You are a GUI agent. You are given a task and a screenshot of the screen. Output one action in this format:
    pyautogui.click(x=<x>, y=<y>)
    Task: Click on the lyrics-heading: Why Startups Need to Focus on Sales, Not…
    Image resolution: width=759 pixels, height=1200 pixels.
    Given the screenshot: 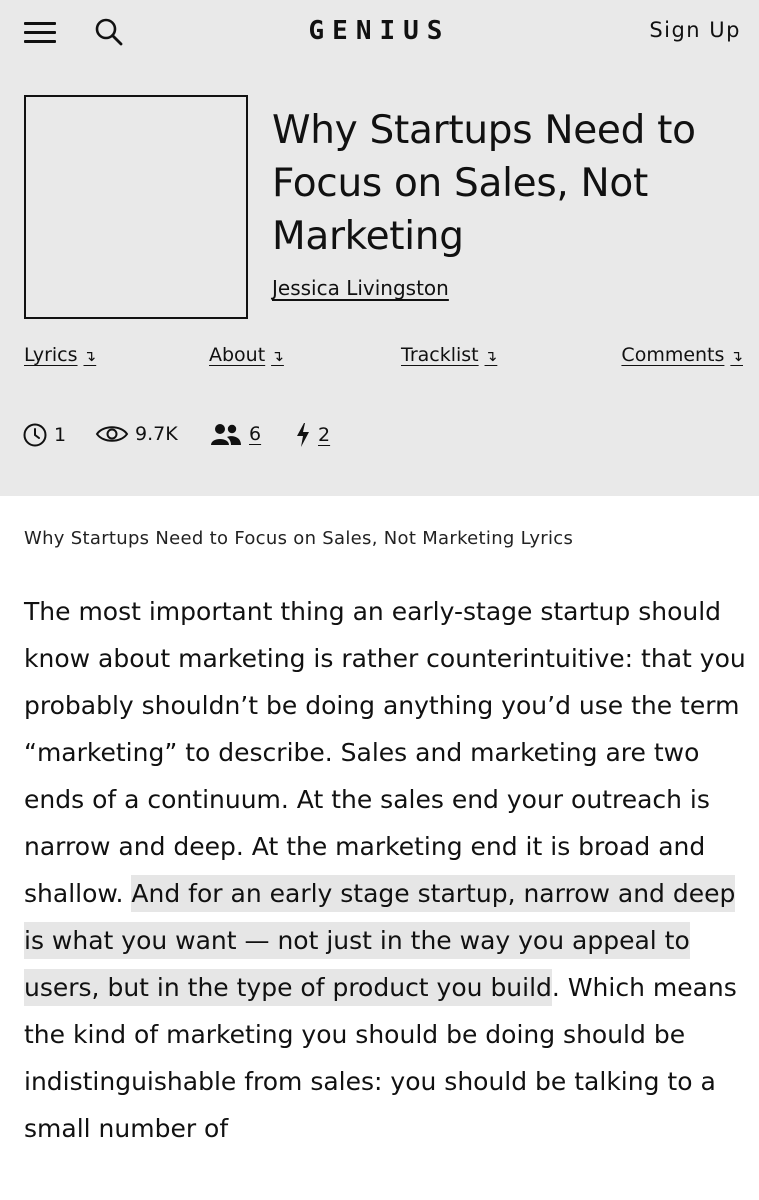 What is the action you would take?
    pyautogui.click(x=299, y=538)
    